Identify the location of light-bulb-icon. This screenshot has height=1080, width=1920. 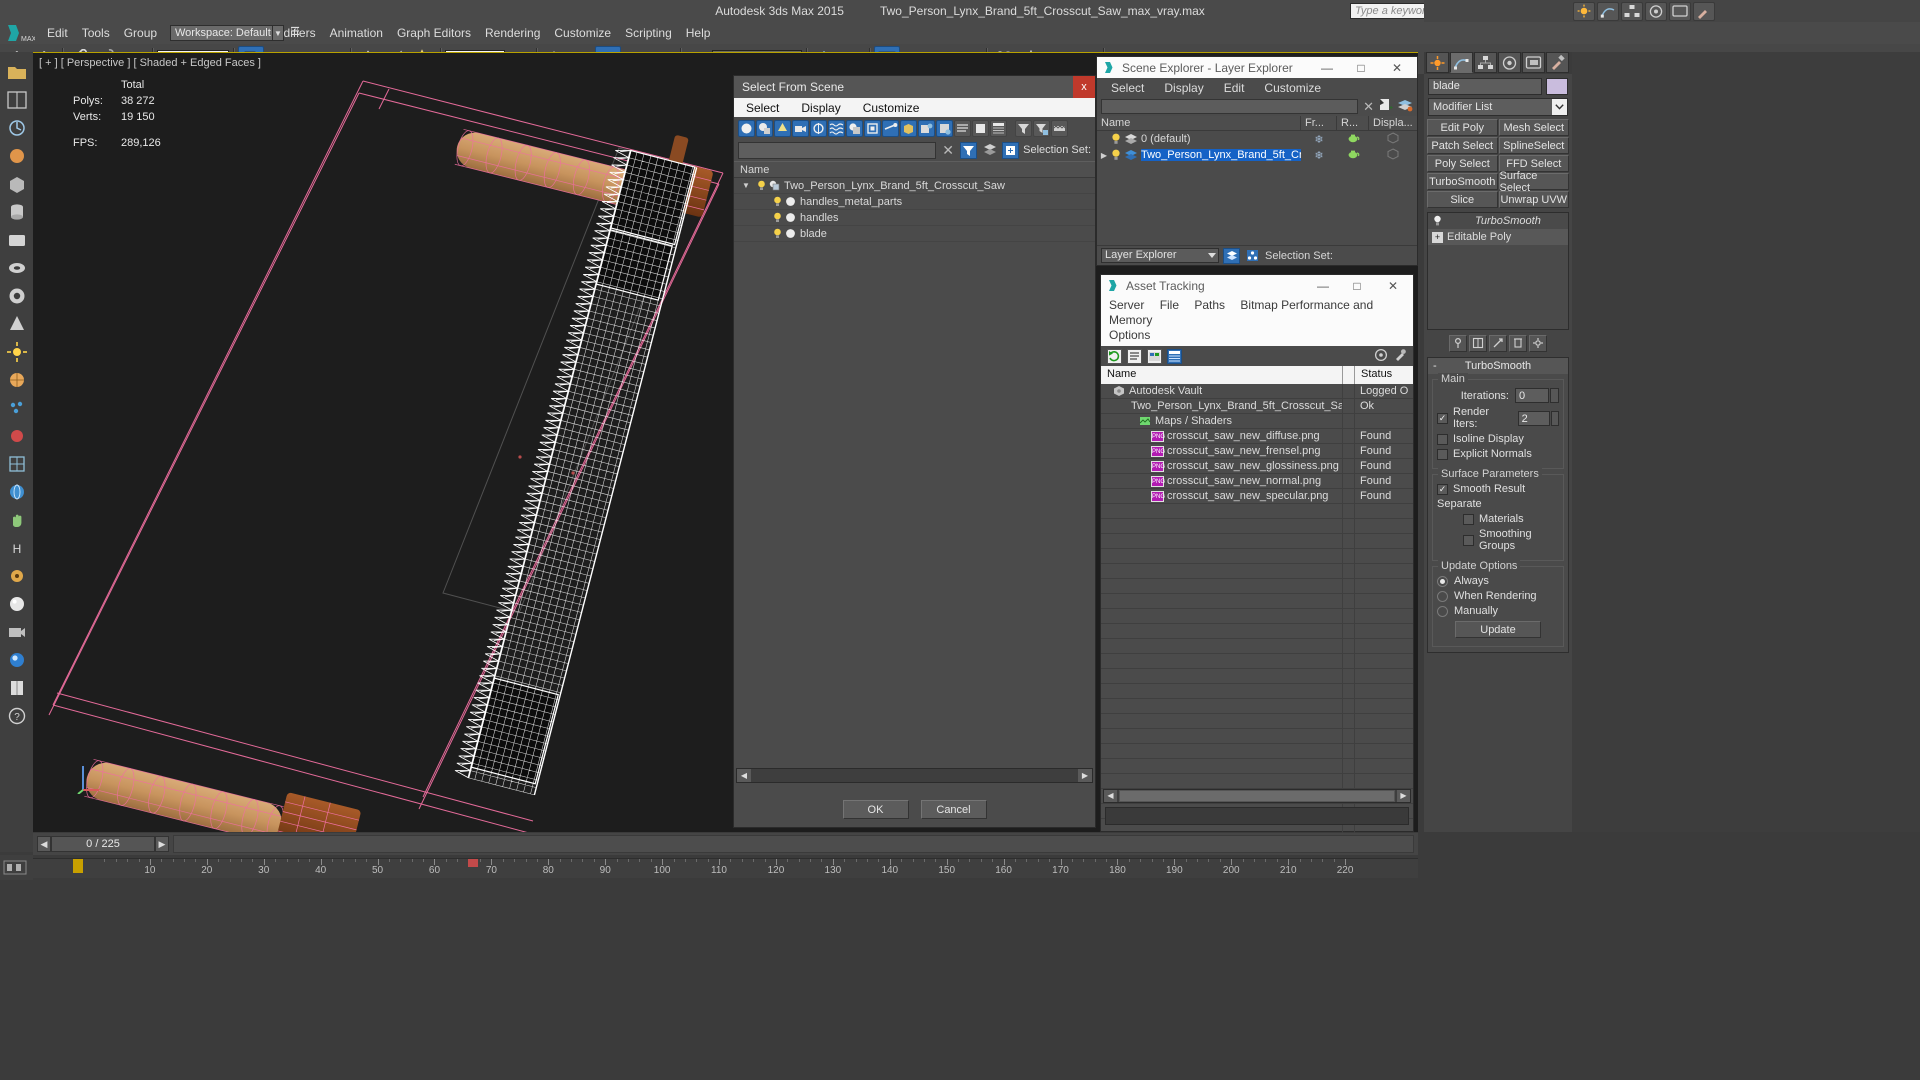
(761, 185).